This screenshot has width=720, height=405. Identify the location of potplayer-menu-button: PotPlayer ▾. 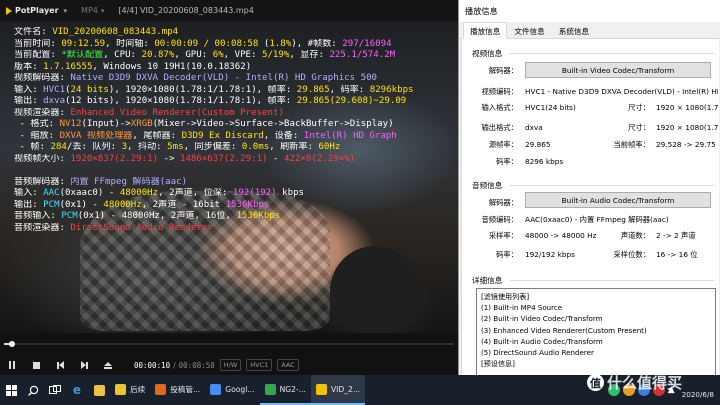
(33, 10).